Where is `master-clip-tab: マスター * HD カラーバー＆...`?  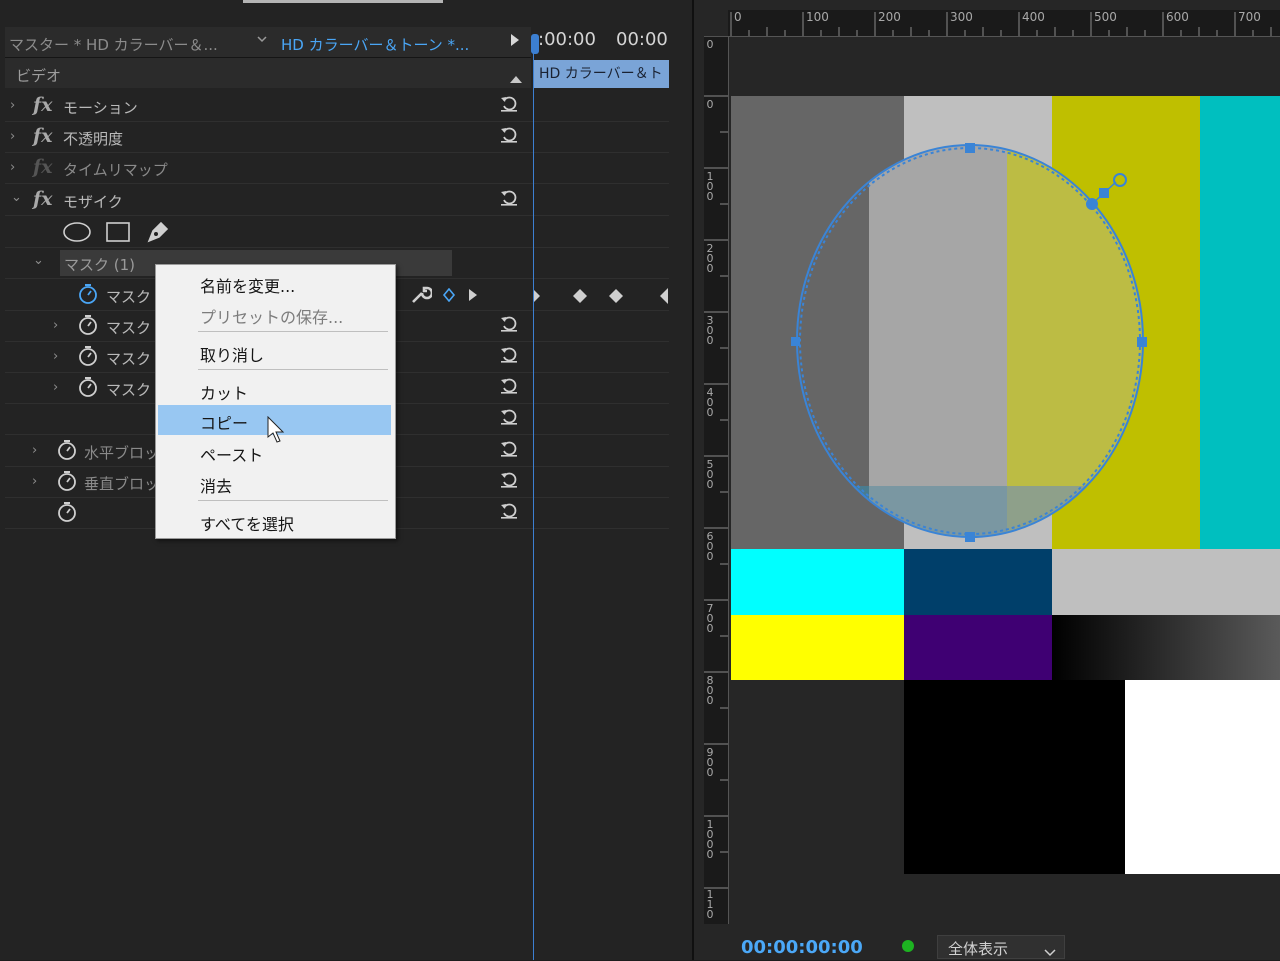
master-clip-tab: マスター * HD カラーバー＆... is located at coordinates (113, 44).